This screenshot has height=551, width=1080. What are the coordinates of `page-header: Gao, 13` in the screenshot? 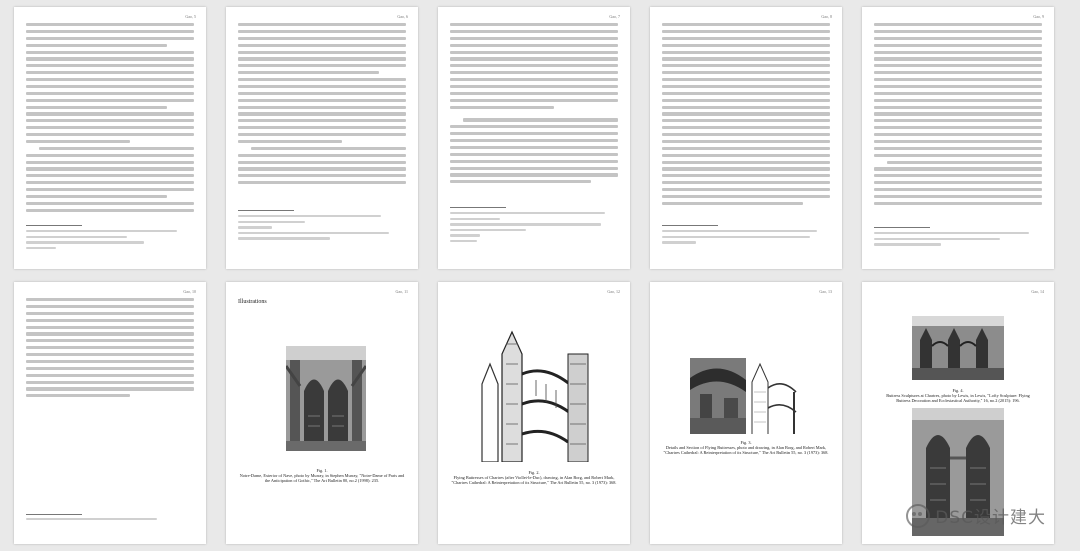 It's located at (825, 291).